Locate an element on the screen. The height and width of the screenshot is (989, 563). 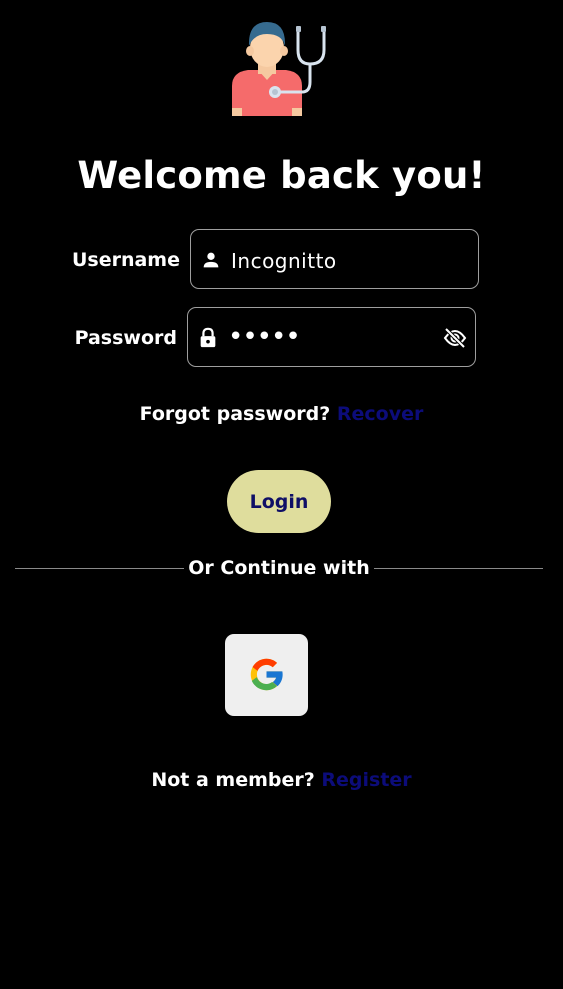
eye-off-icon is located at coordinates (455, 338).